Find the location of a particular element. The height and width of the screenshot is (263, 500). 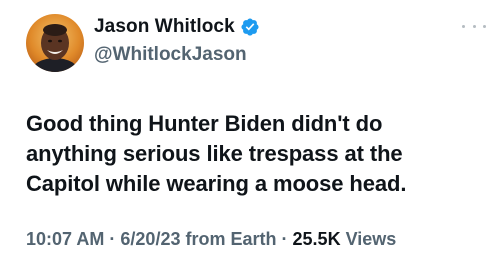

verified-badge-icon is located at coordinates (250, 27).